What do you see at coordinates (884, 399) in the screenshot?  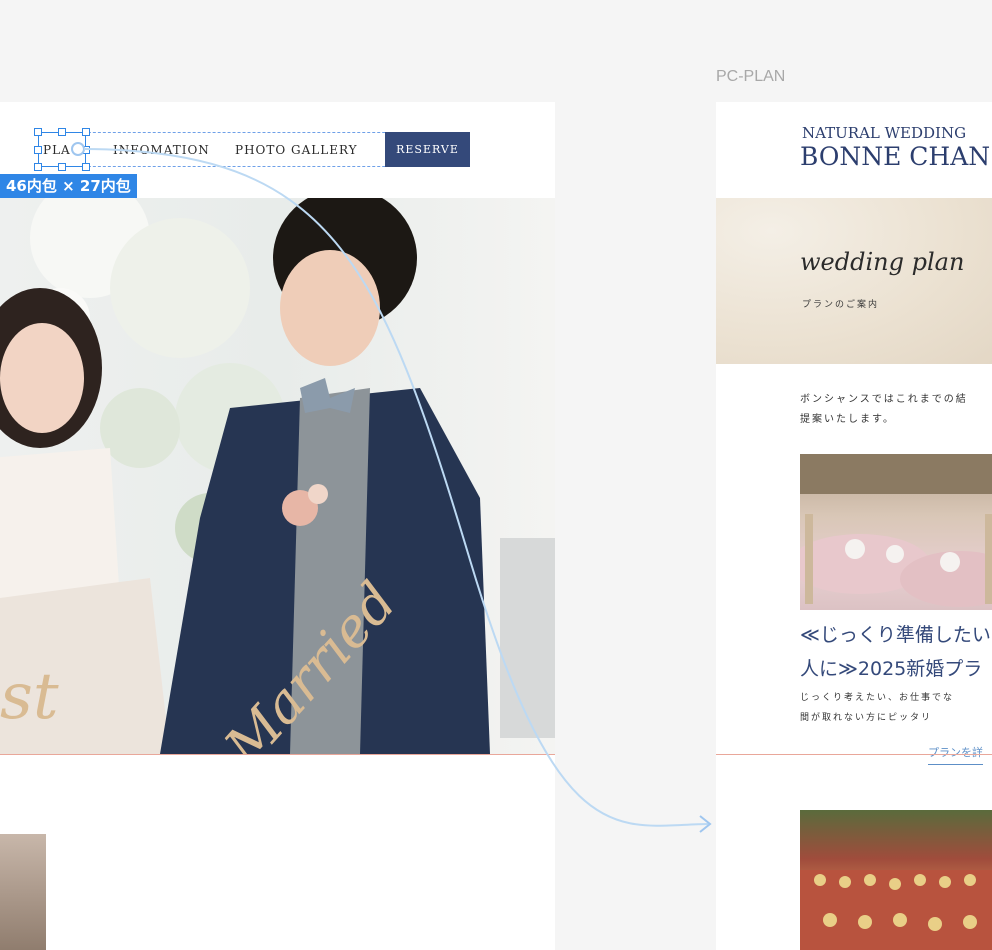 I see `intro-line-1: ボンシャンスではこれまでの結` at bounding box center [884, 399].